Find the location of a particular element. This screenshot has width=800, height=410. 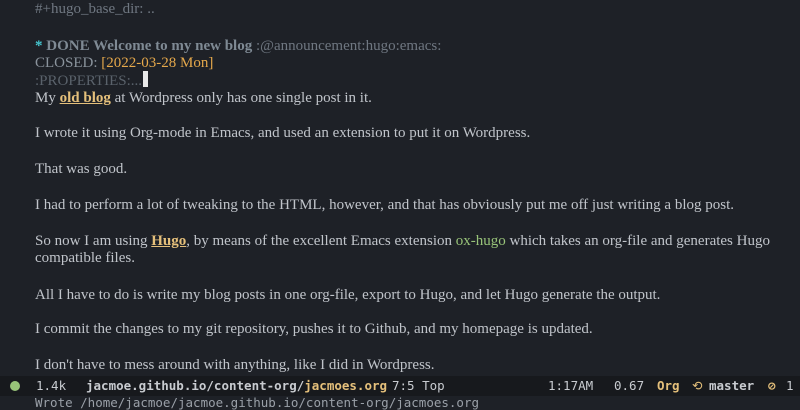

file-directory: jacmoe.github.io/content-org/ is located at coordinates (195, 385).